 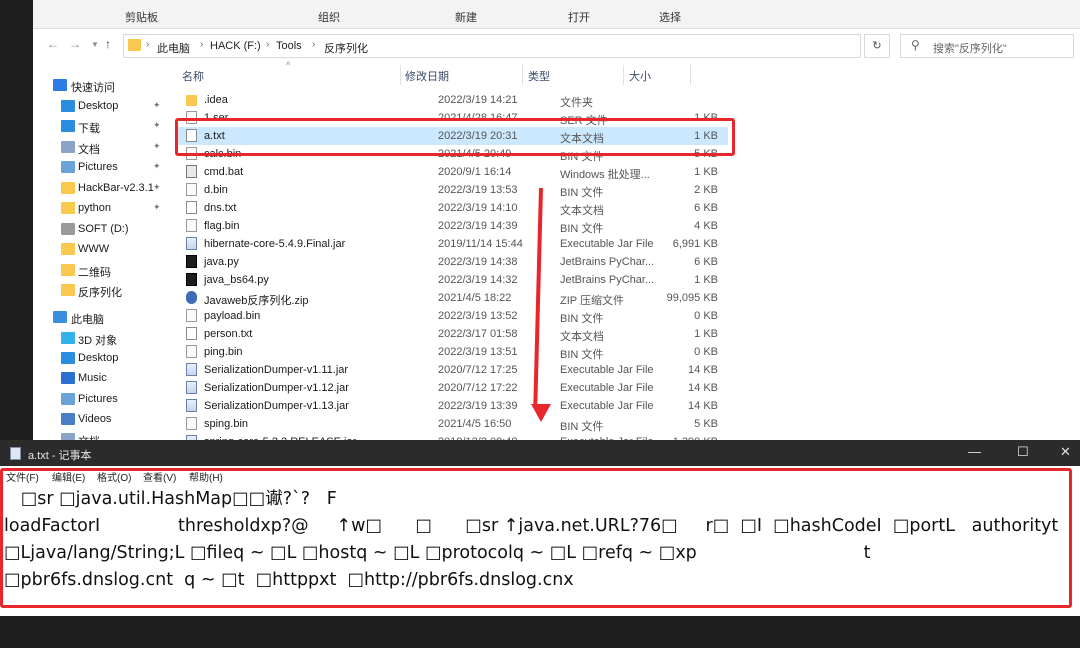 What do you see at coordinates (453, 424) in the screenshot?
I see `file-row: sping.bin 2021/4/5 16:50 BIN 文件 5 KB` at bounding box center [453, 424].